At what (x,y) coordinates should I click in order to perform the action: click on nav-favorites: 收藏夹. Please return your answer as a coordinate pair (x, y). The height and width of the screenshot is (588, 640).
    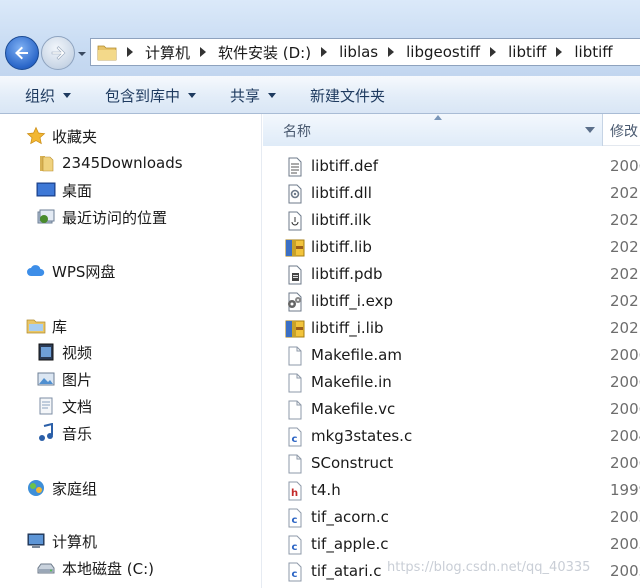
    Looking at the image, I should click on (61, 136).